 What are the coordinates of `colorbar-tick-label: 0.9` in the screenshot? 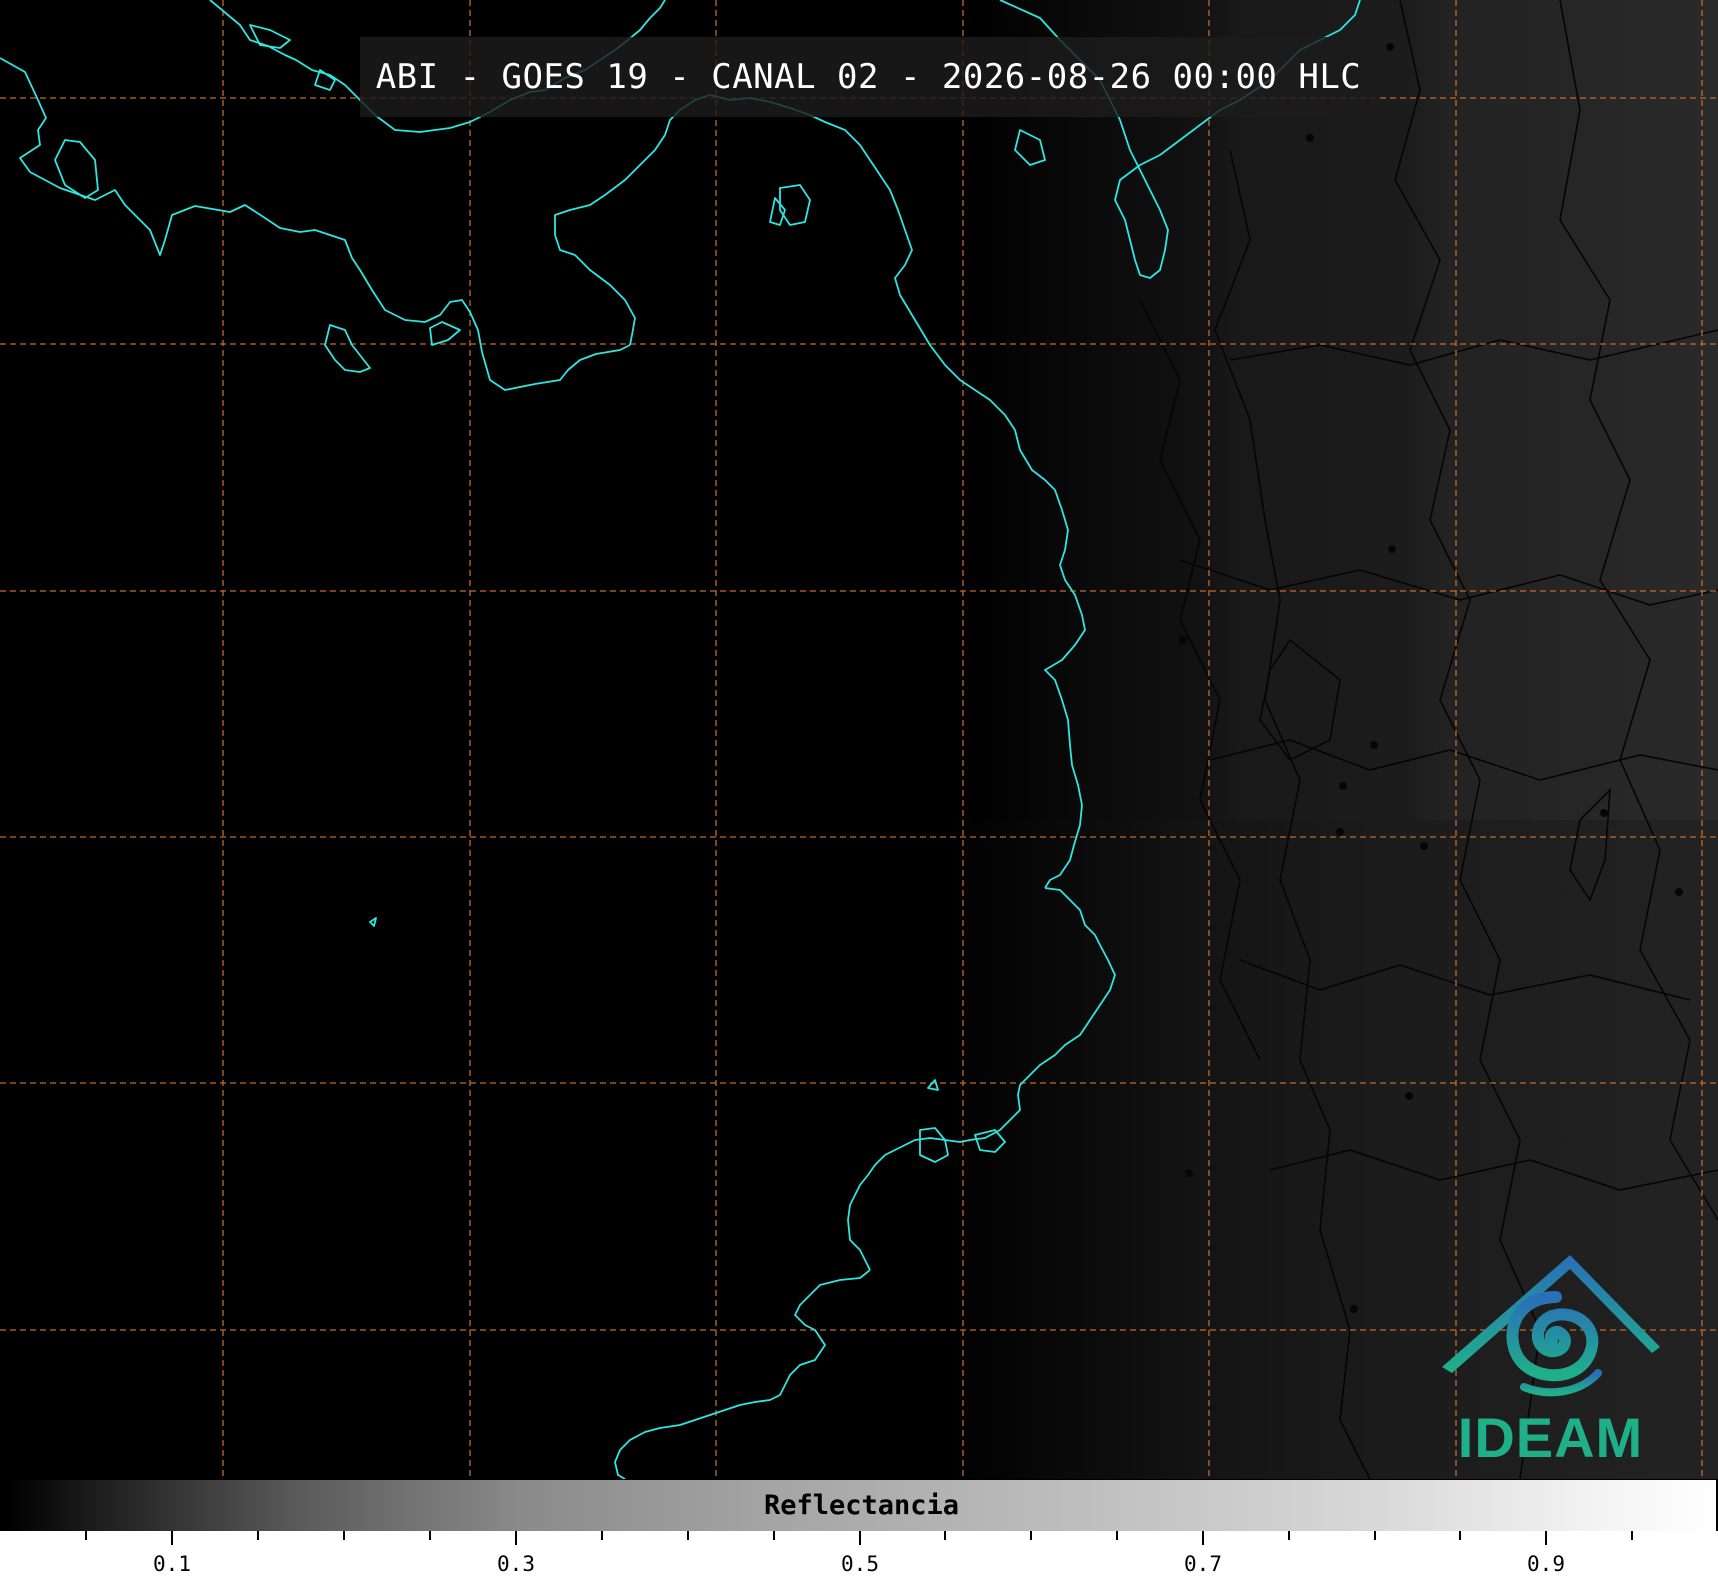 It's located at (1546, 1564).